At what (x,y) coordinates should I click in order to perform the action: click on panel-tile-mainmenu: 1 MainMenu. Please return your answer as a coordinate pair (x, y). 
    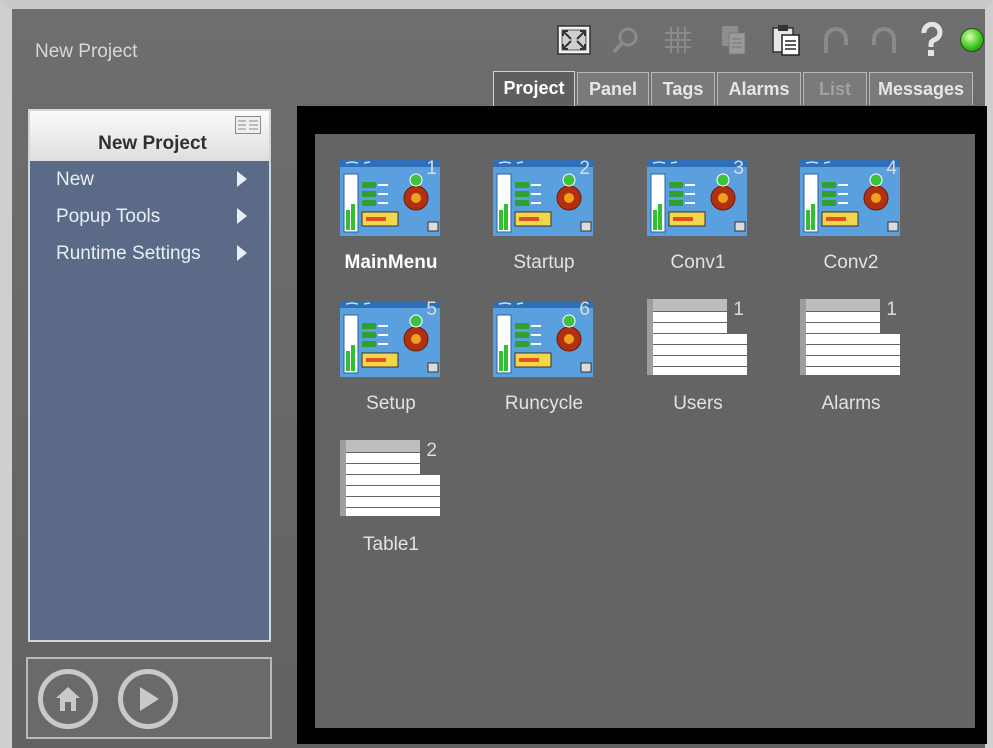
    Looking at the image, I should click on (381, 223).